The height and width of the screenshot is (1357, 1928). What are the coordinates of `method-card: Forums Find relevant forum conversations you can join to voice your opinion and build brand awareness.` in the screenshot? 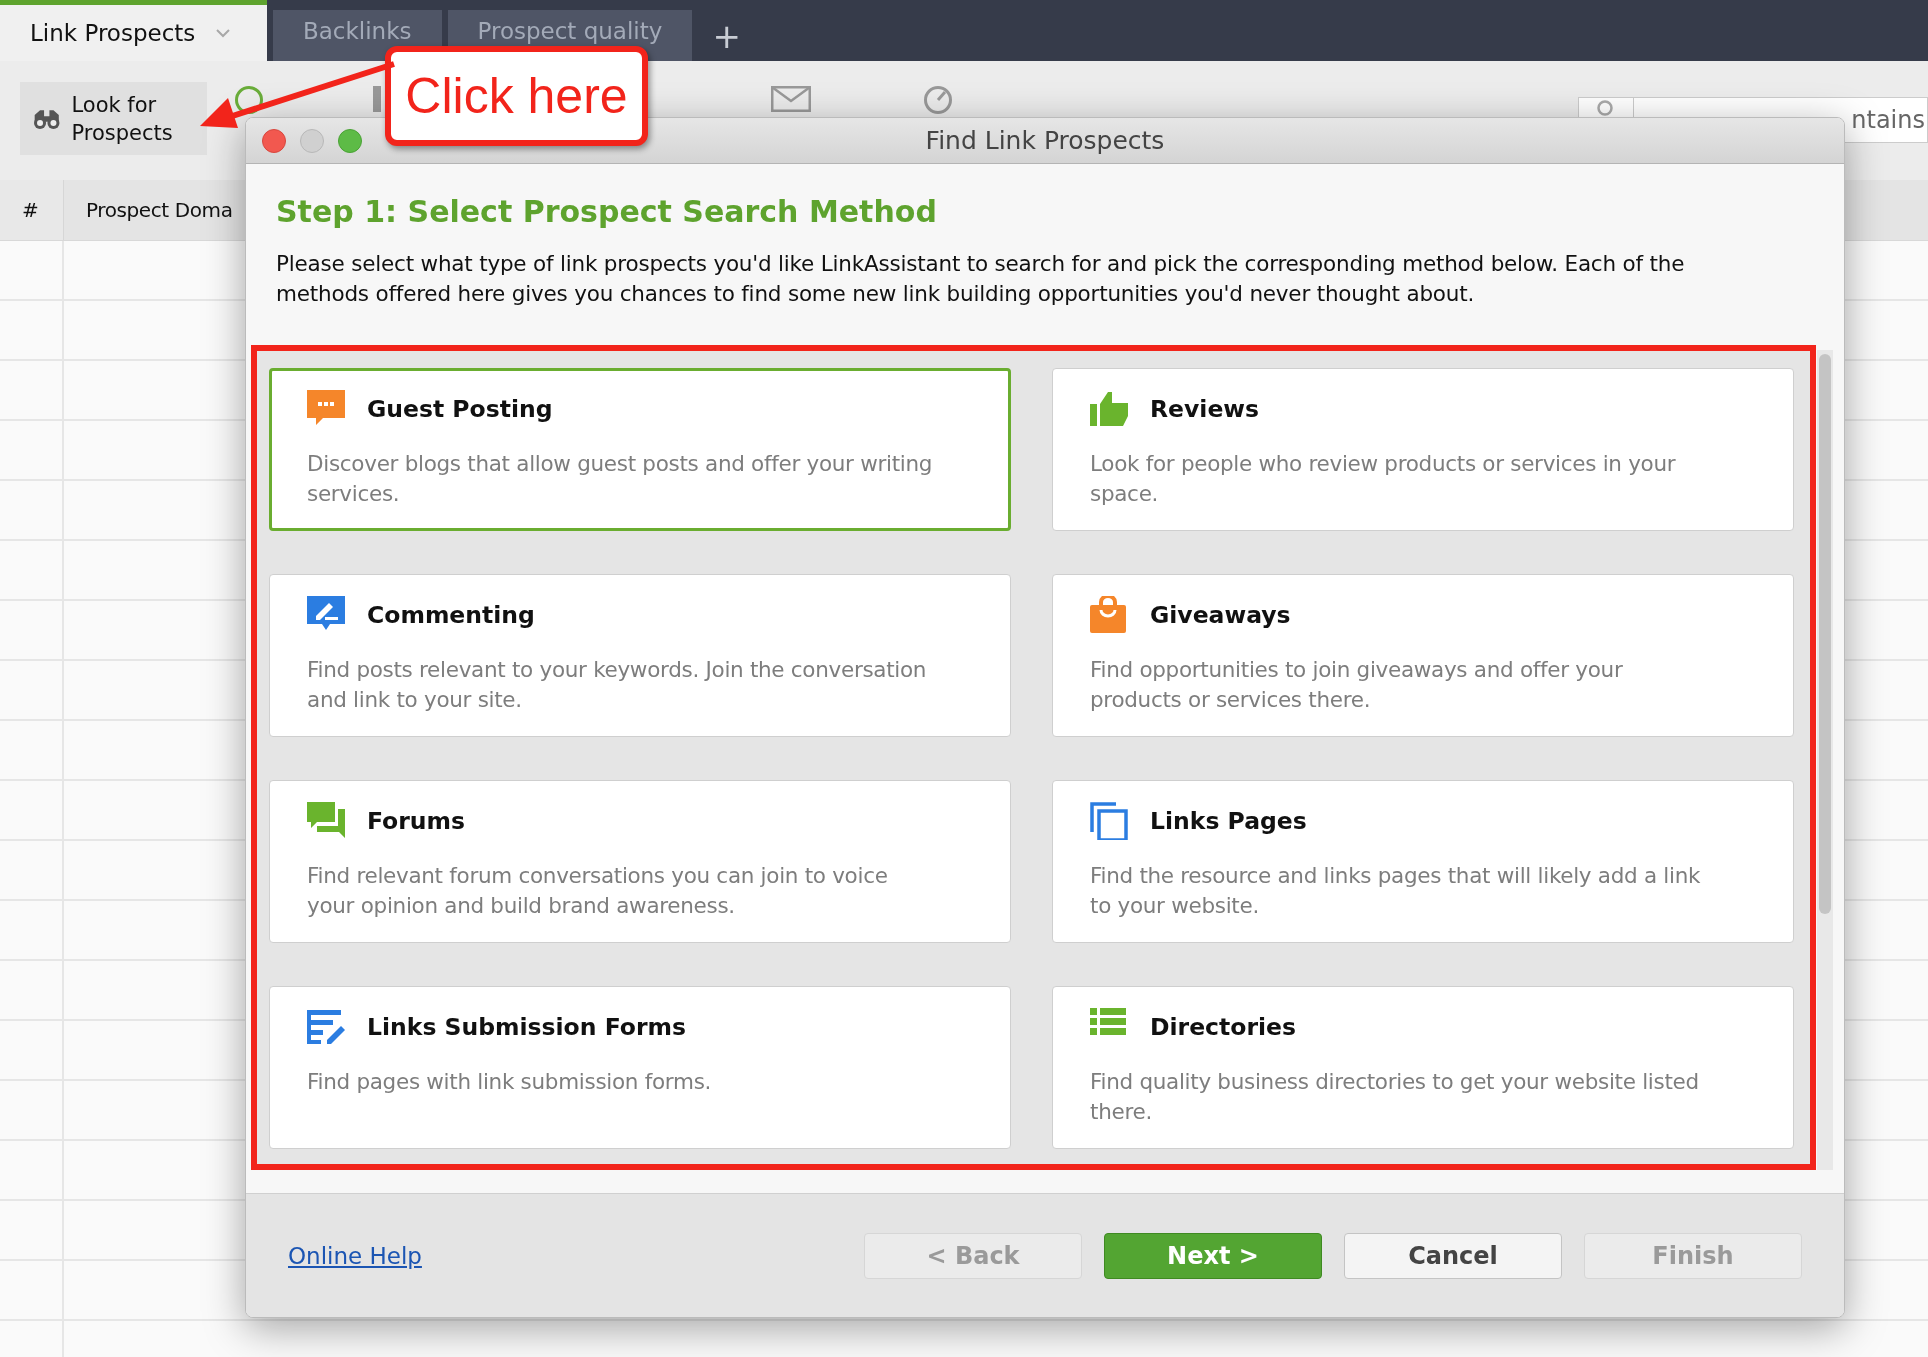 It's located at (640, 861).